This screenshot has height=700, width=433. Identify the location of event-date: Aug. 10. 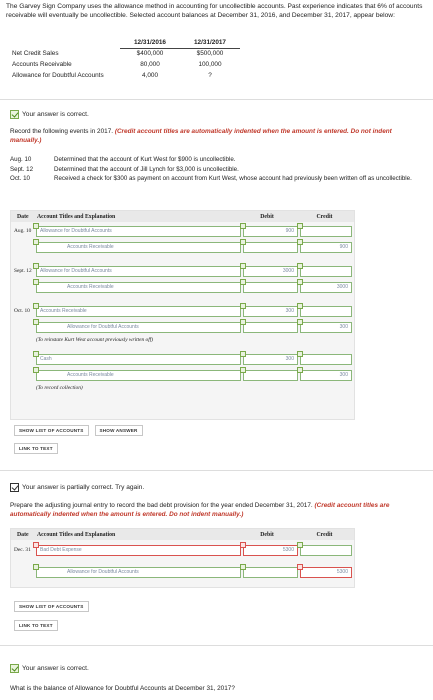
(21, 159).